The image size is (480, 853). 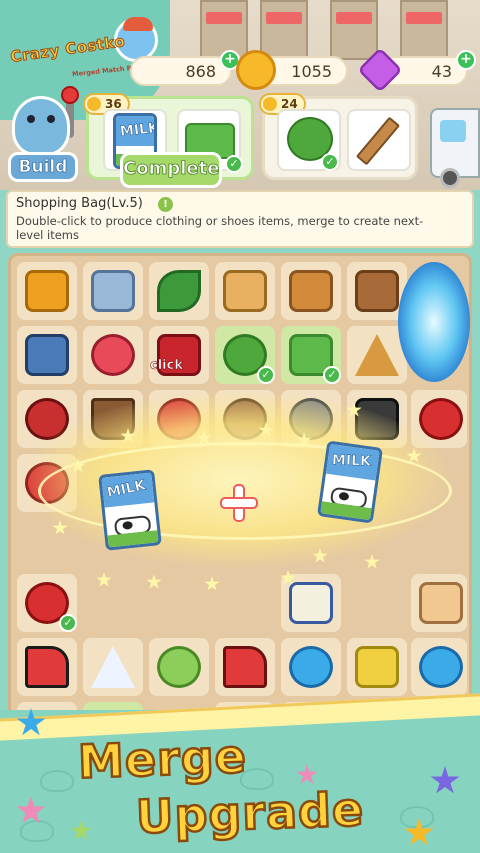 I want to click on gem-value: 43, so click(x=441, y=71).